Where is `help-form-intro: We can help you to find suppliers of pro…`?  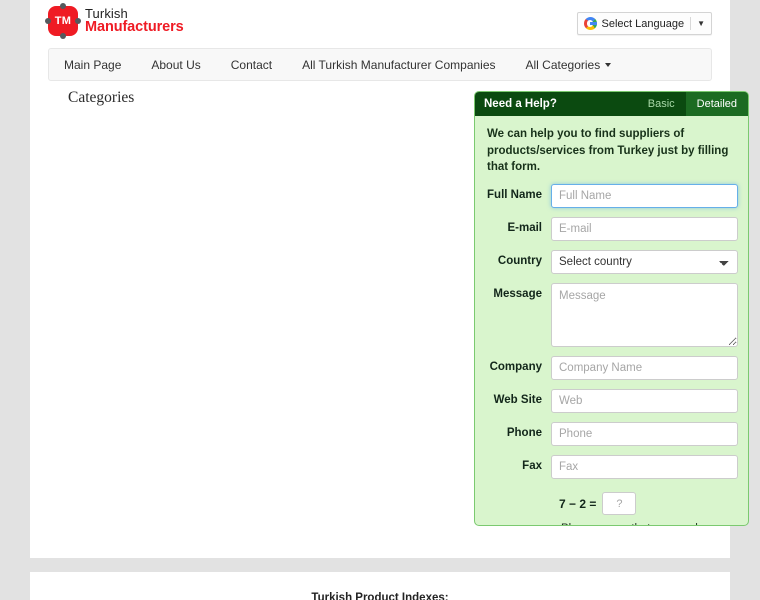
help-form-intro: We can help you to find suppliers of pro… is located at coordinates (611, 149).